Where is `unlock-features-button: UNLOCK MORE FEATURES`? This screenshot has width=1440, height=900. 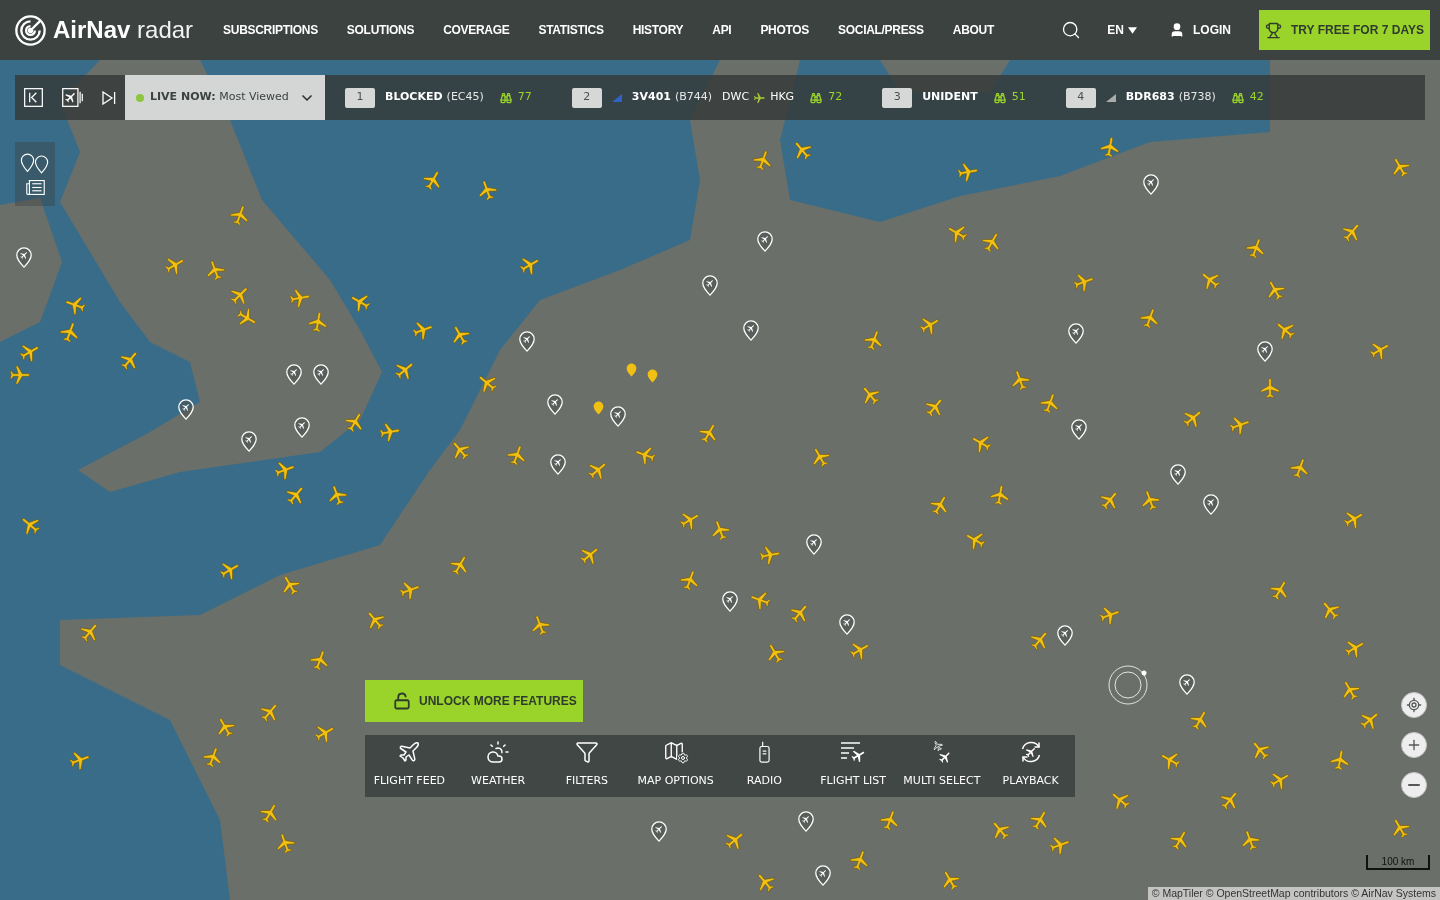
unlock-features-button: UNLOCK MORE FEATURES is located at coordinates (474, 701).